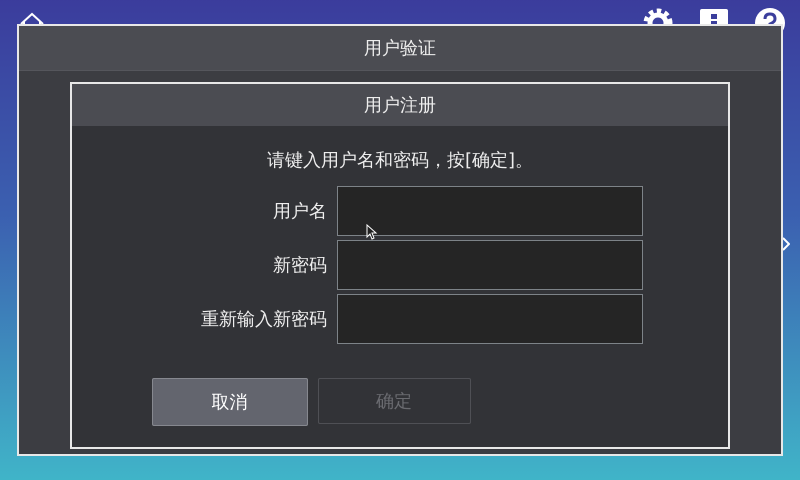  What do you see at coordinates (230, 402) in the screenshot?
I see `cancel-button: 取消` at bounding box center [230, 402].